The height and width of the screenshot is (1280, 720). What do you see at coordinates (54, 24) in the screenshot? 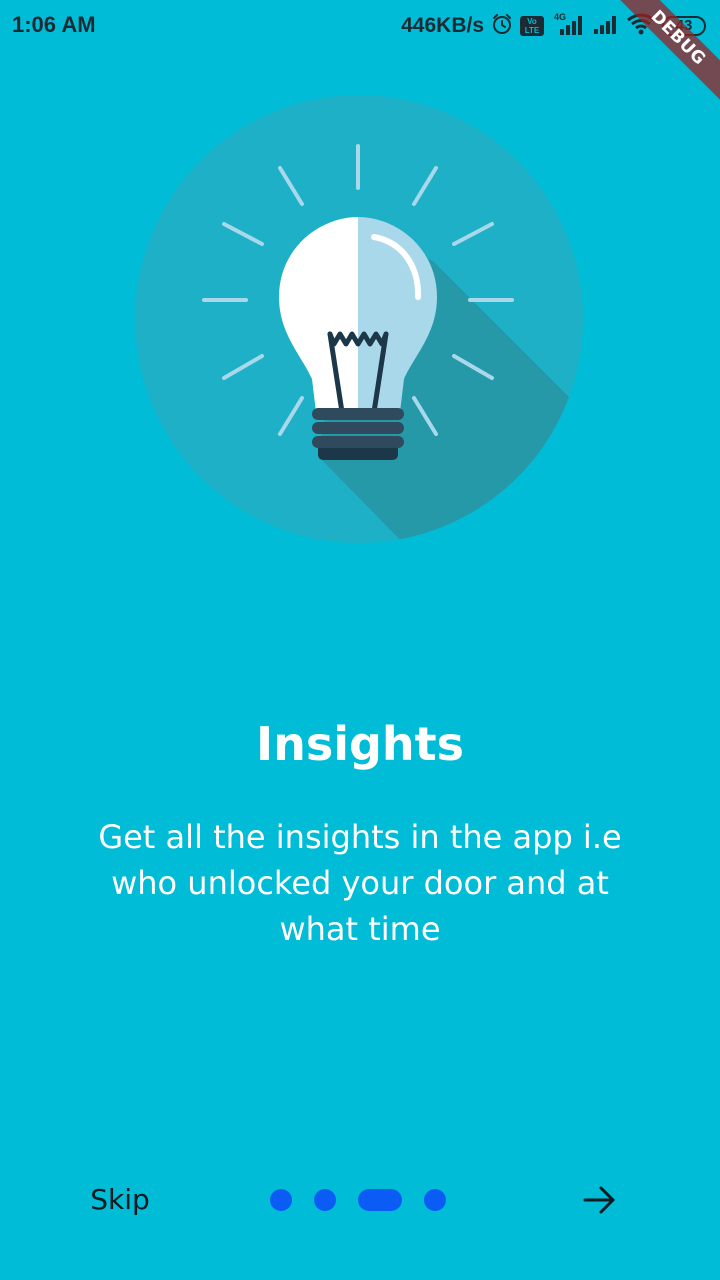
I see `status-time: 1:06 AM` at bounding box center [54, 24].